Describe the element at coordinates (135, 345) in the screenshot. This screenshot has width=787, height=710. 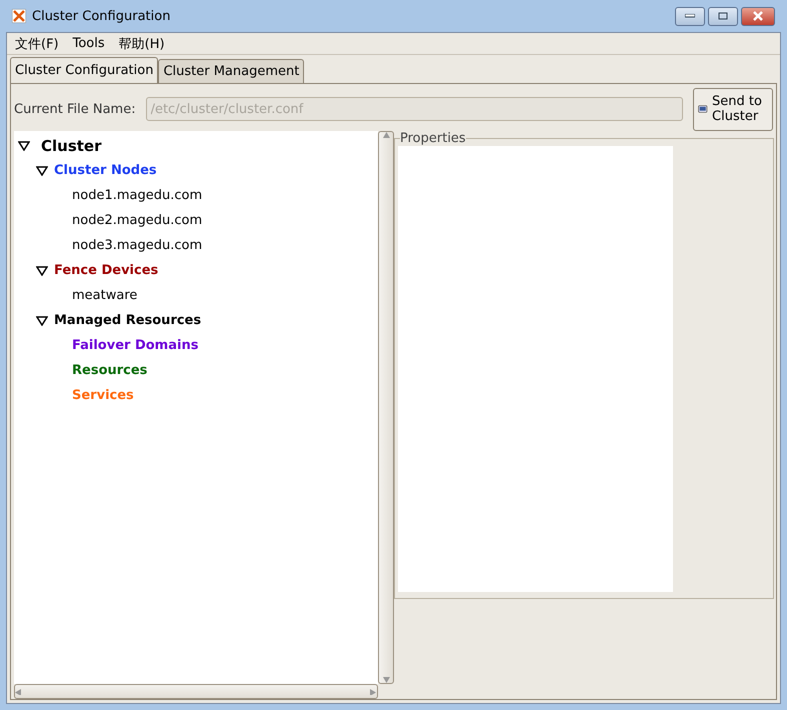
I see `tree-item: Failover Domains` at that location.